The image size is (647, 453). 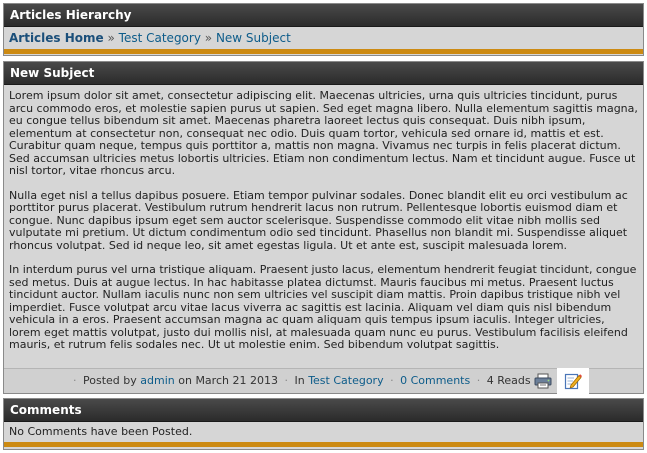 I want to click on in-label: In, so click(x=299, y=380).